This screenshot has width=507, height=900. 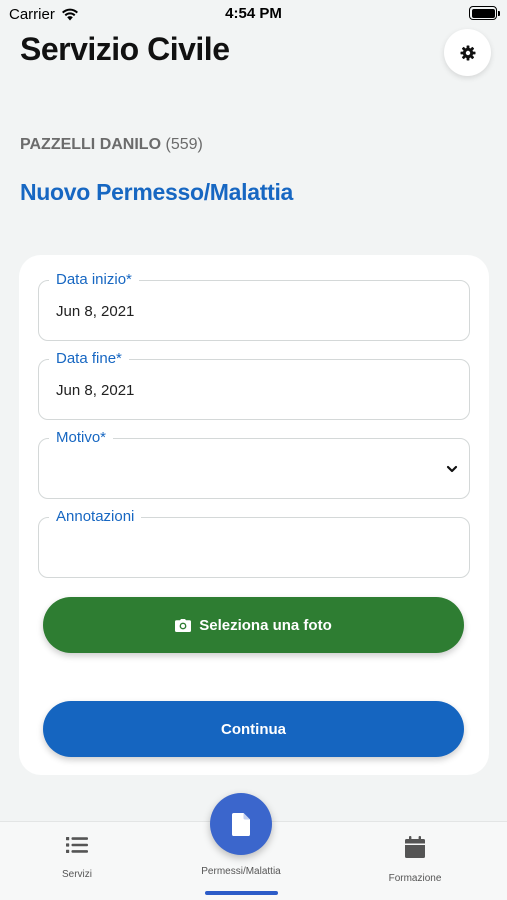 I want to click on notes-label: Annotazioni, so click(x=95, y=517).